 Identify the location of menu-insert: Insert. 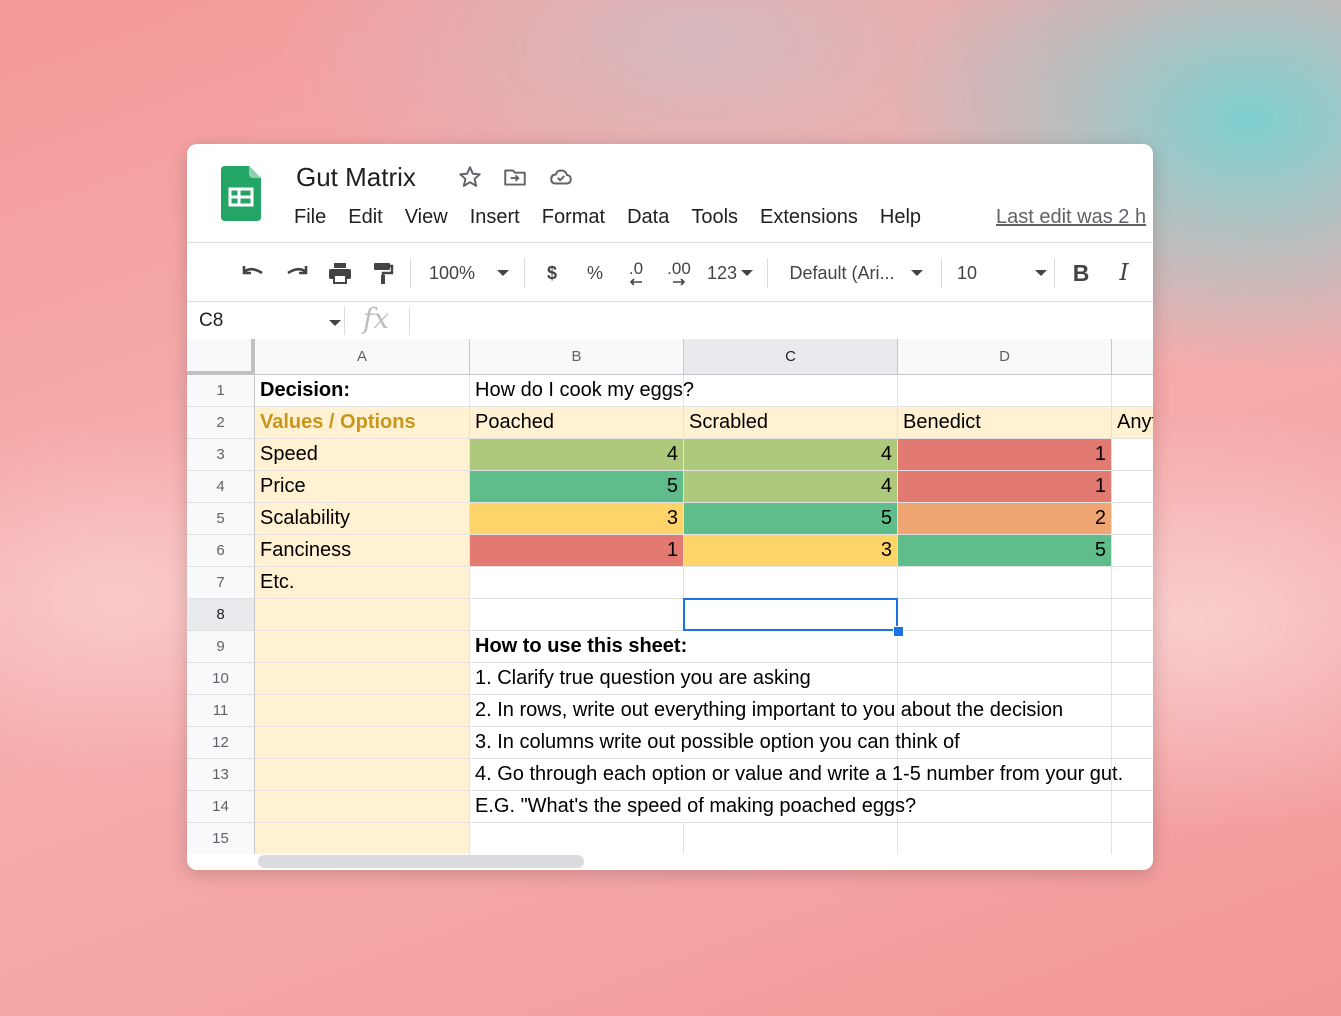
(495, 217).